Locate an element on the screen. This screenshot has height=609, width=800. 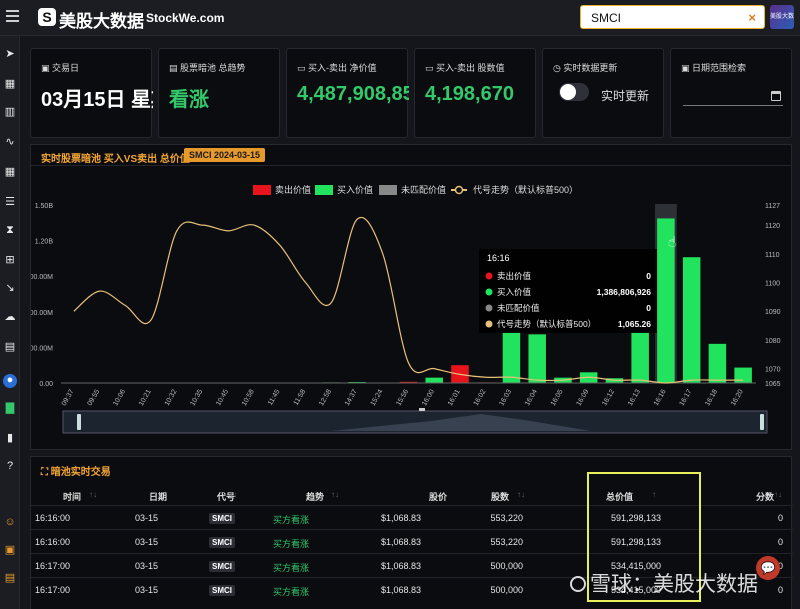
cell-trend: 买方看涨 is located at coordinates (291, 519).